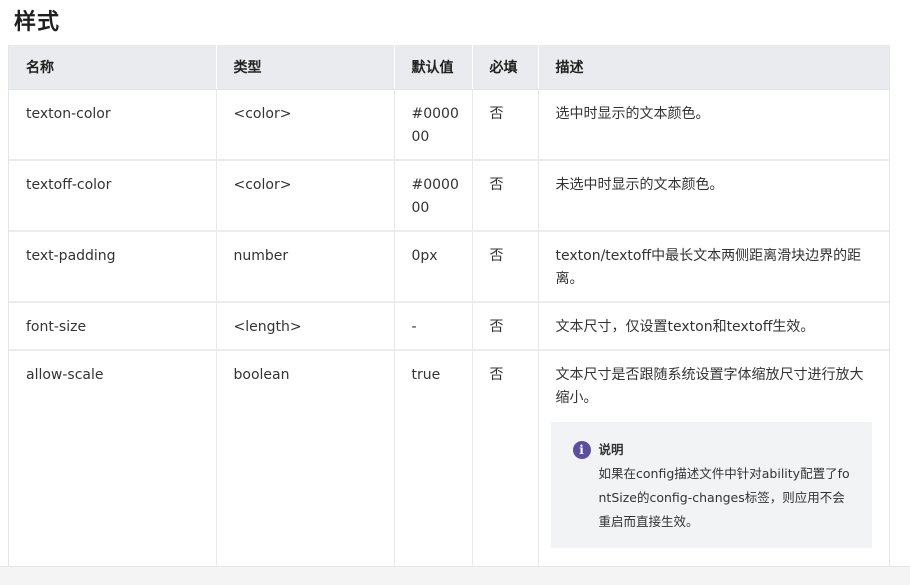 The width and height of the screenshot is (910, 585). What do you see at coordinates (113, 125) in the screenshot?
I see `cell-name: texton-color` at bounding box center [113, 125].